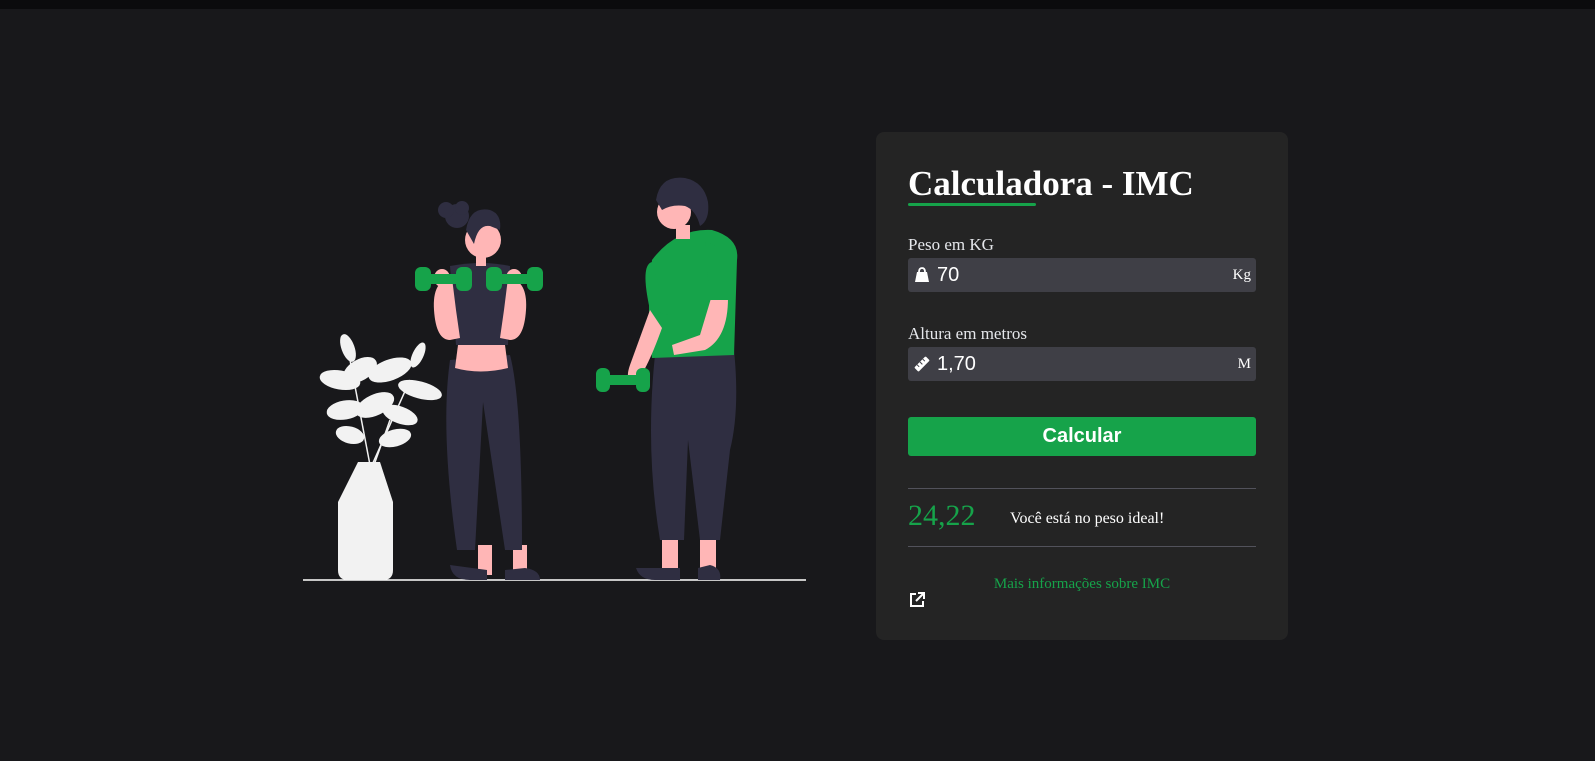 The width and height of the screenshot is (1595, 761). What do you see at coordinates (1082, 436) in the screenshot?
I see `calculate-button: Calcular` at bounding box center [1082, 436].